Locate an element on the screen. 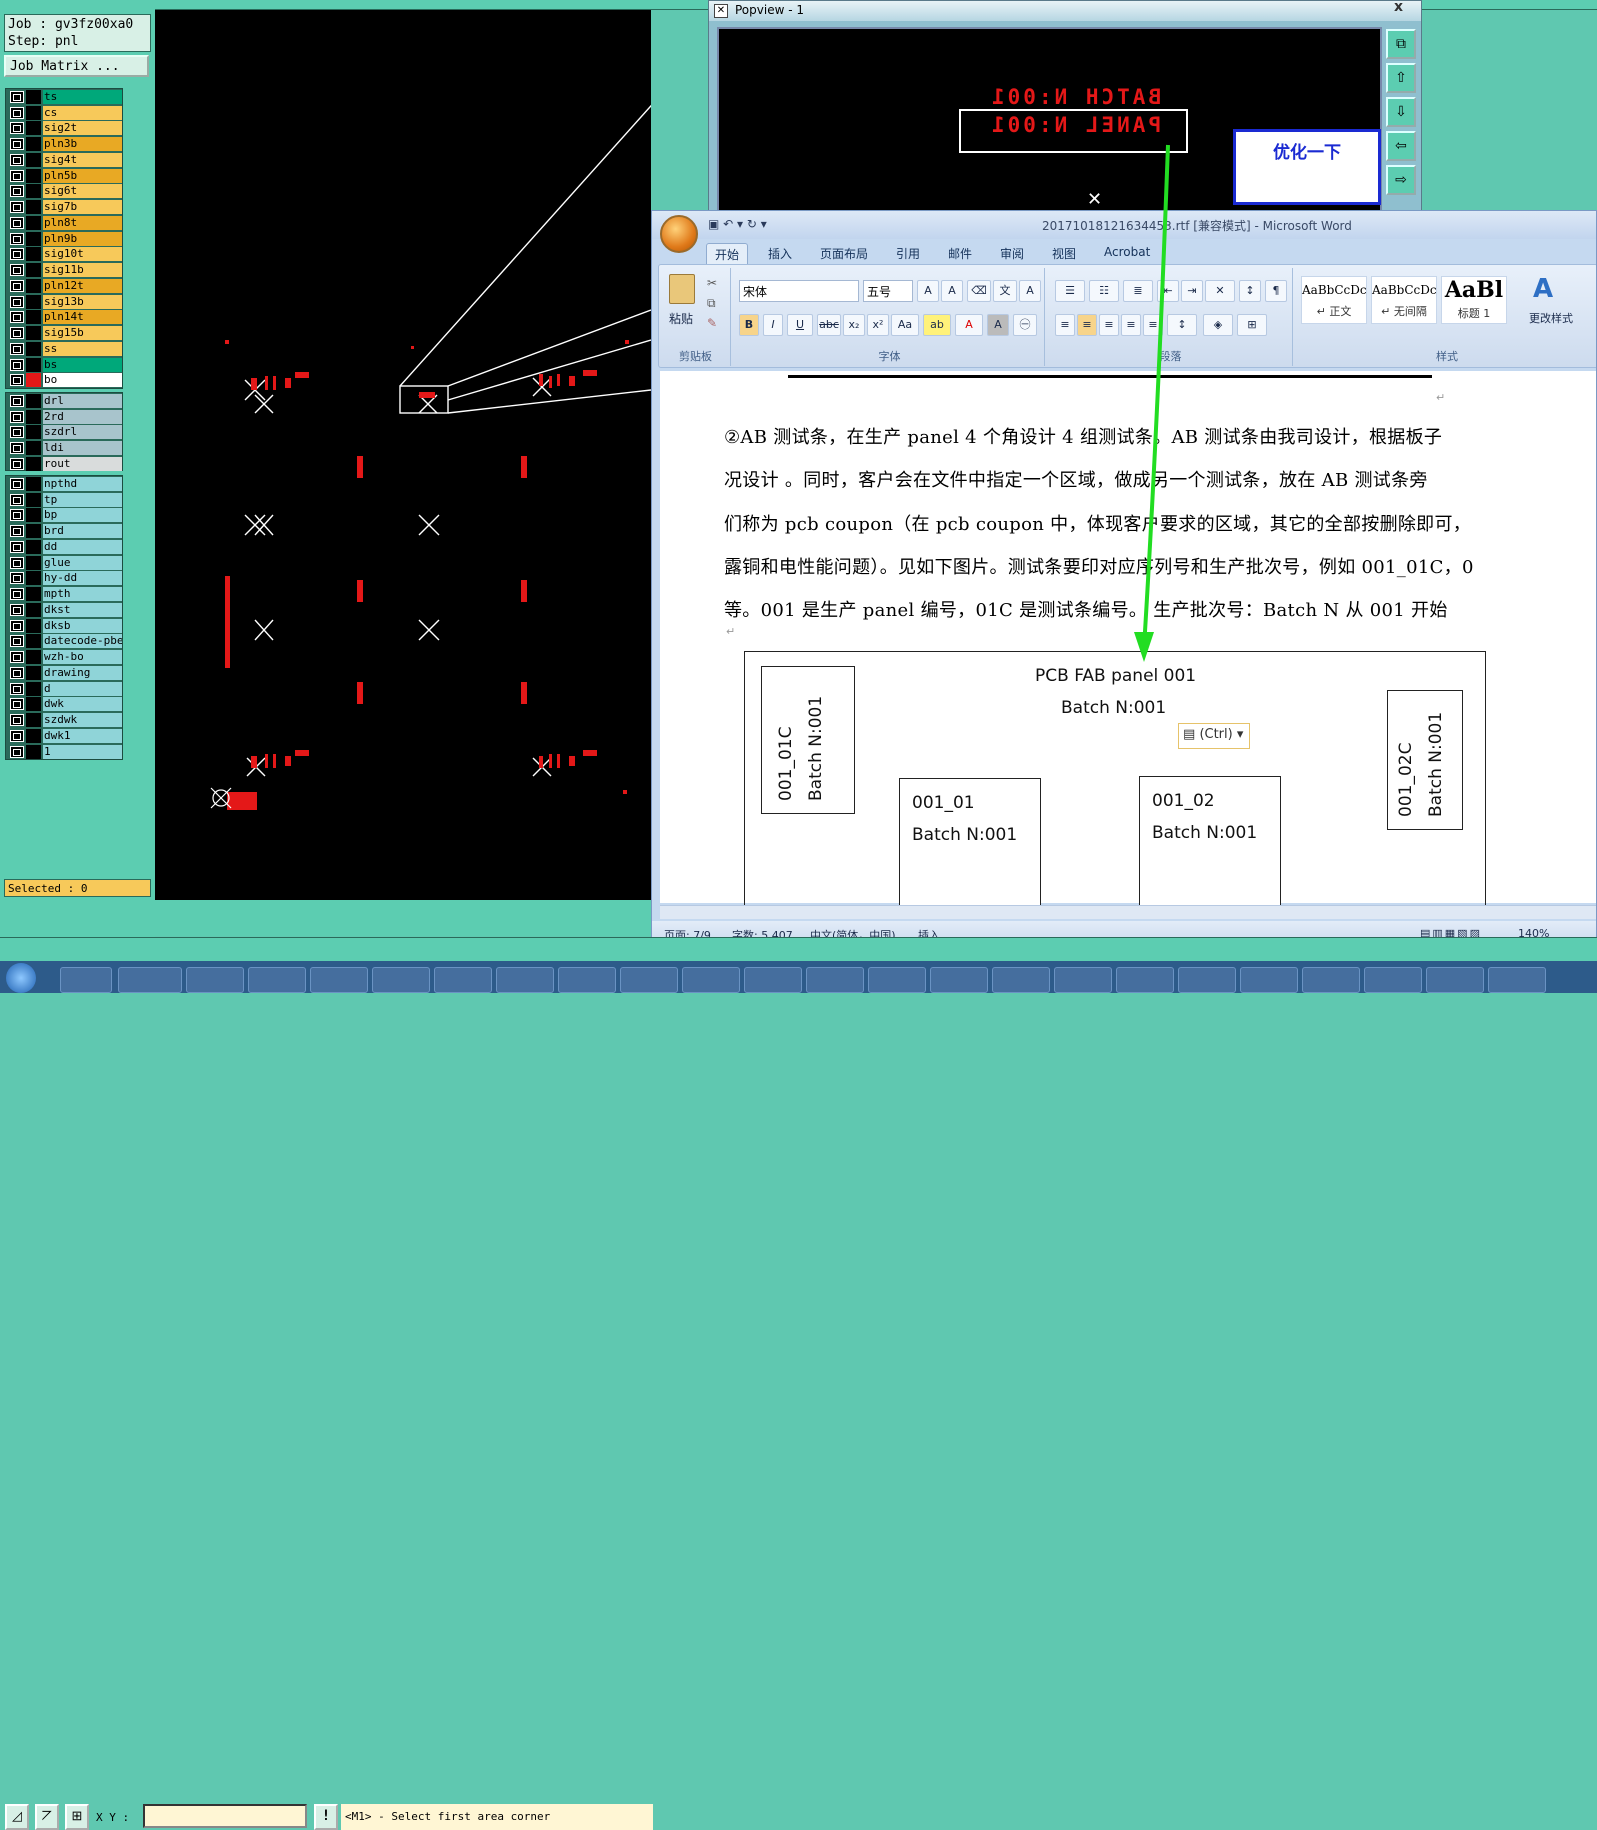 Image resolution: width=1597 pixels, height=1830 pixels. format-painter-icon: ✎ is located at coordinates (712, 323).